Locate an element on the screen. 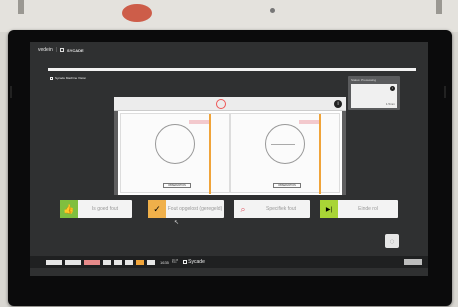  brand-box-icon is located at coordinates (62, 50).